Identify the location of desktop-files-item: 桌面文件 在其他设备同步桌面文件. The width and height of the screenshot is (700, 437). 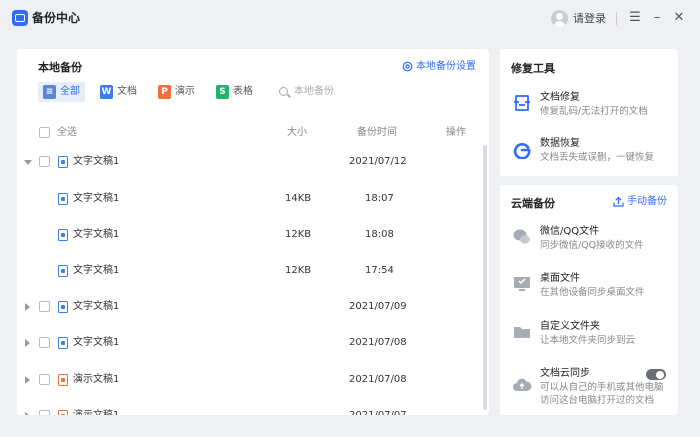
(589, 289).